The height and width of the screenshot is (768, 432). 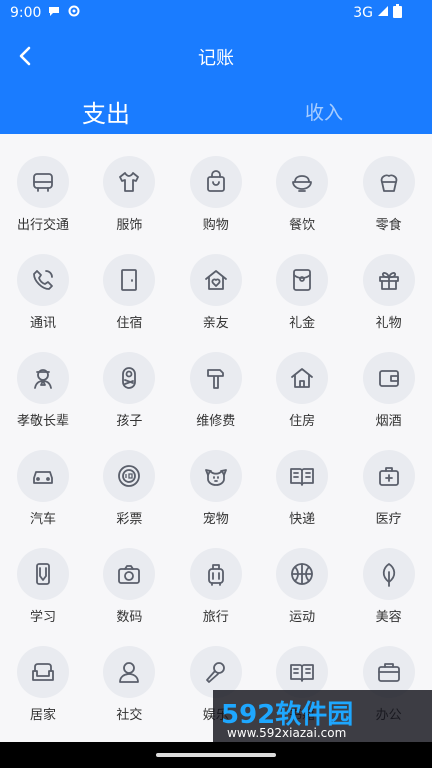 I want to click on category-label: 运动, so click(x=302, y=617).